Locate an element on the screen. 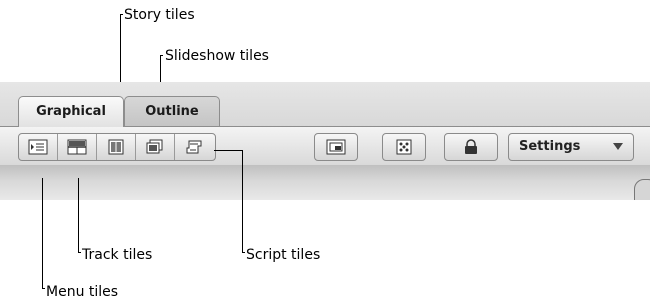  leader-menu is located at coordinates (42, 233).